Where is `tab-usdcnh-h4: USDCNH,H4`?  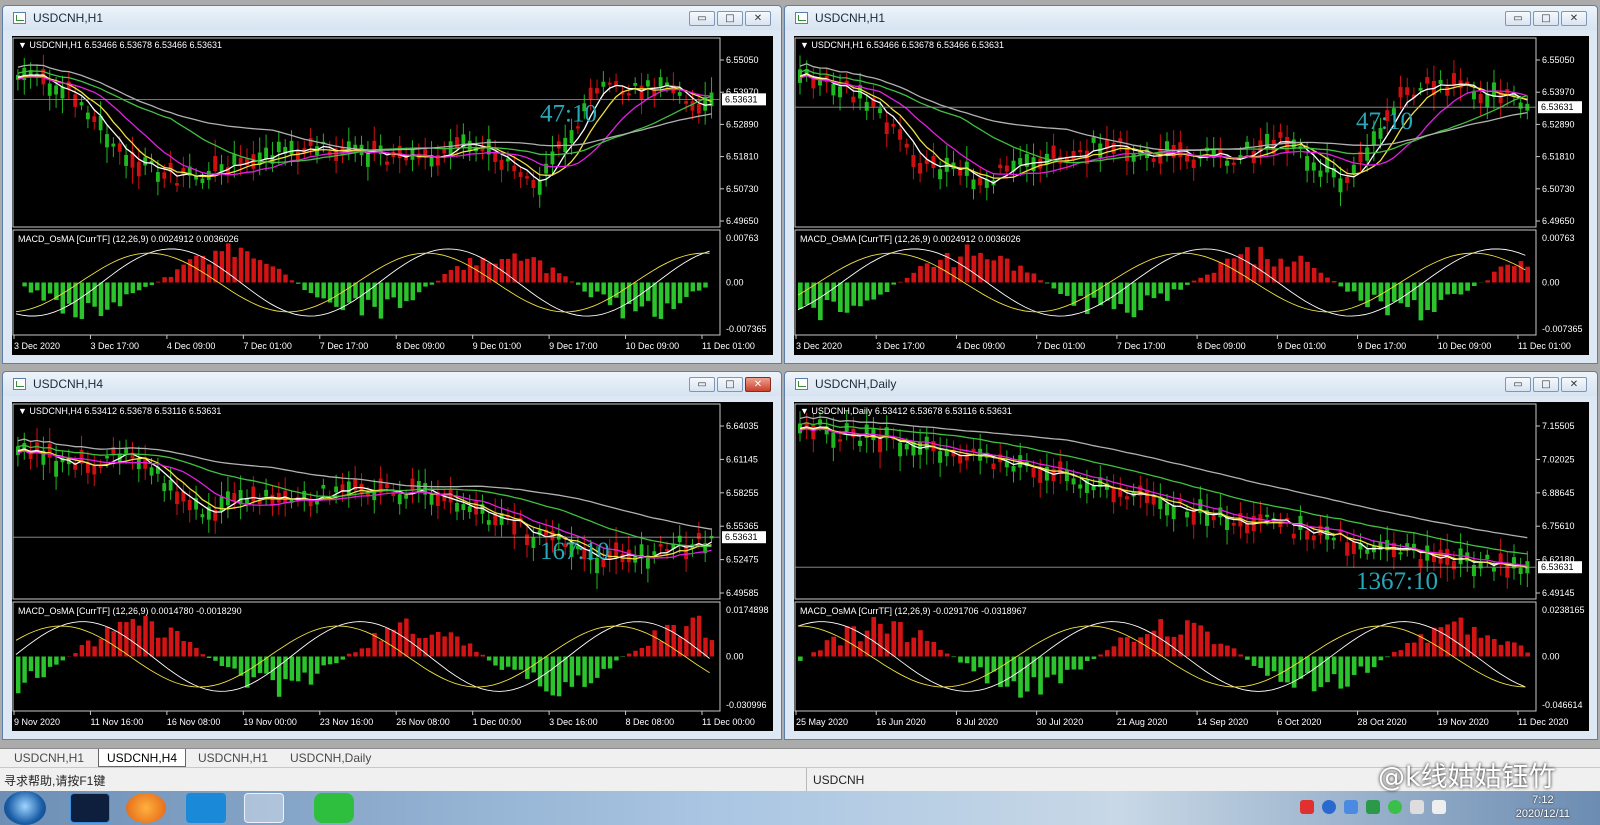
tab-usdcnh-h4: USDCNH,H4 is located at coordinates (142, 758).